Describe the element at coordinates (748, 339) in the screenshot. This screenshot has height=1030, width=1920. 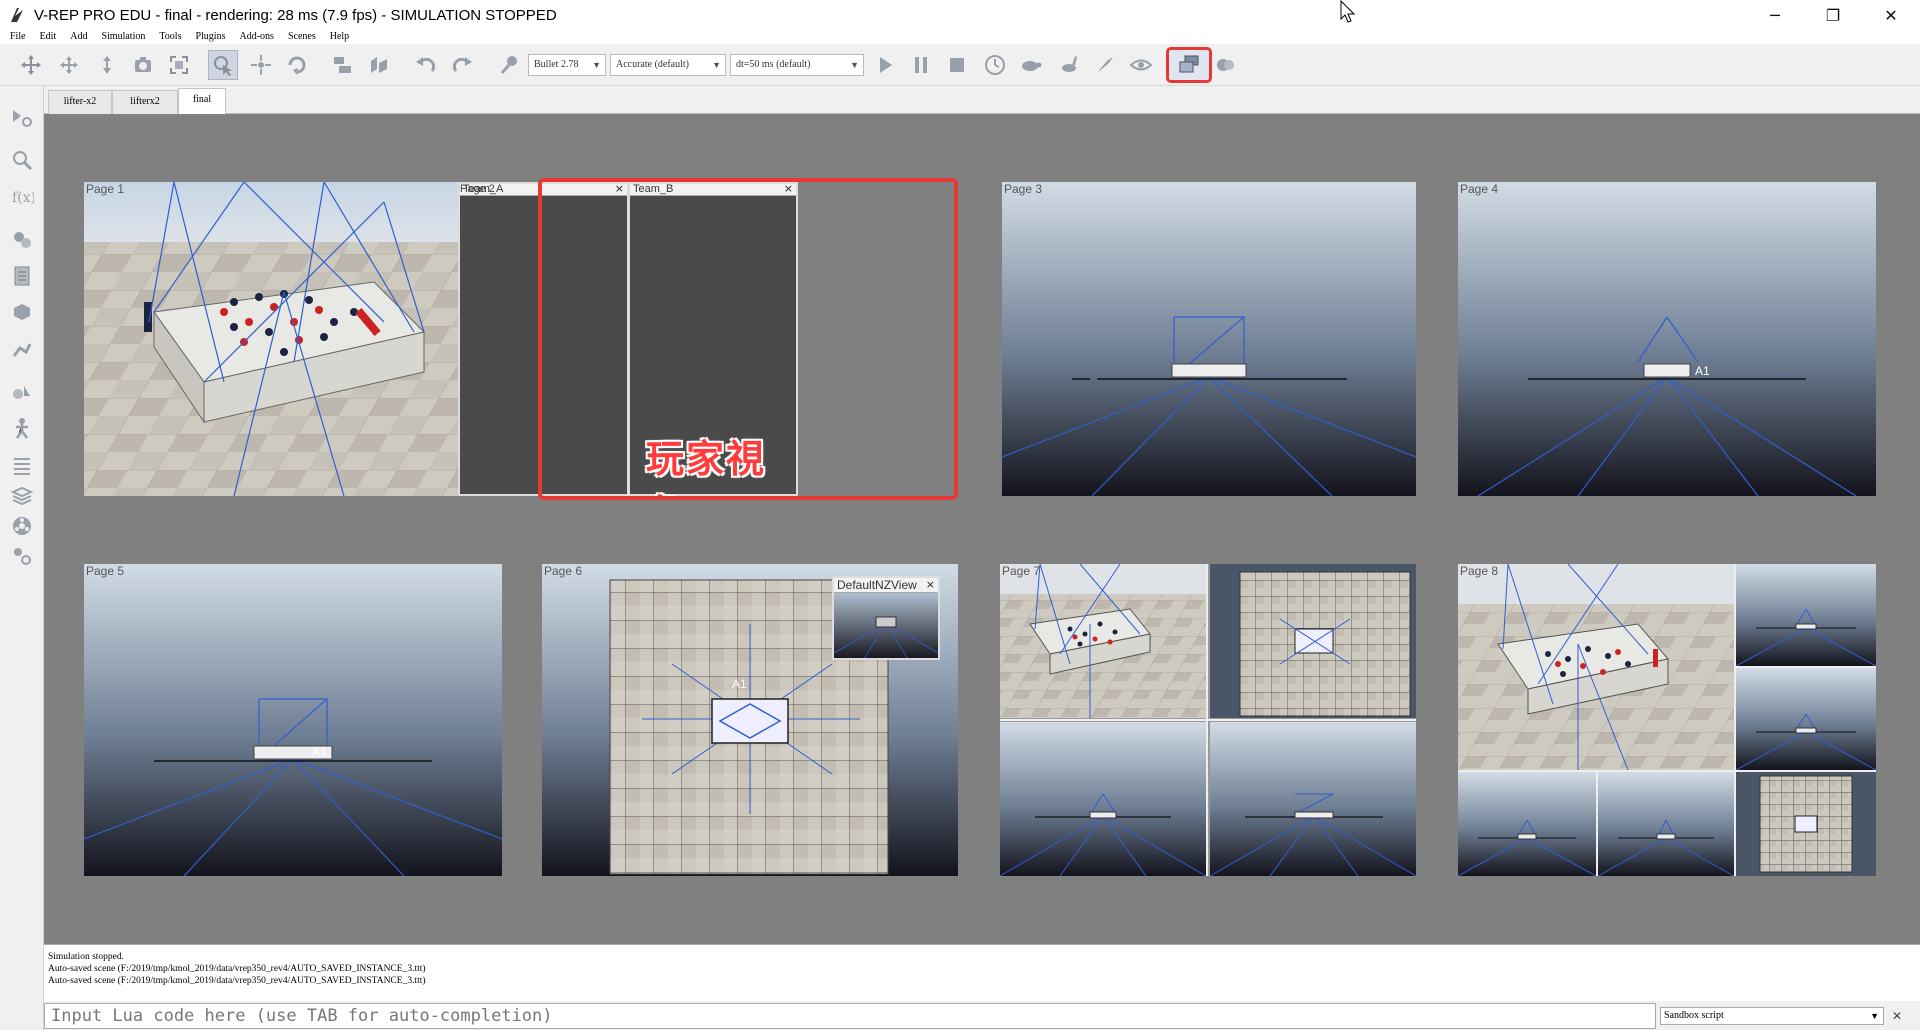
I see `highlight-frame` at that location.